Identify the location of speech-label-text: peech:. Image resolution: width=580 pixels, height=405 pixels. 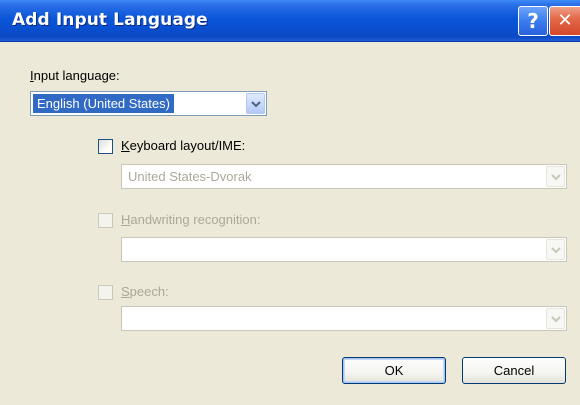
(149, 291).